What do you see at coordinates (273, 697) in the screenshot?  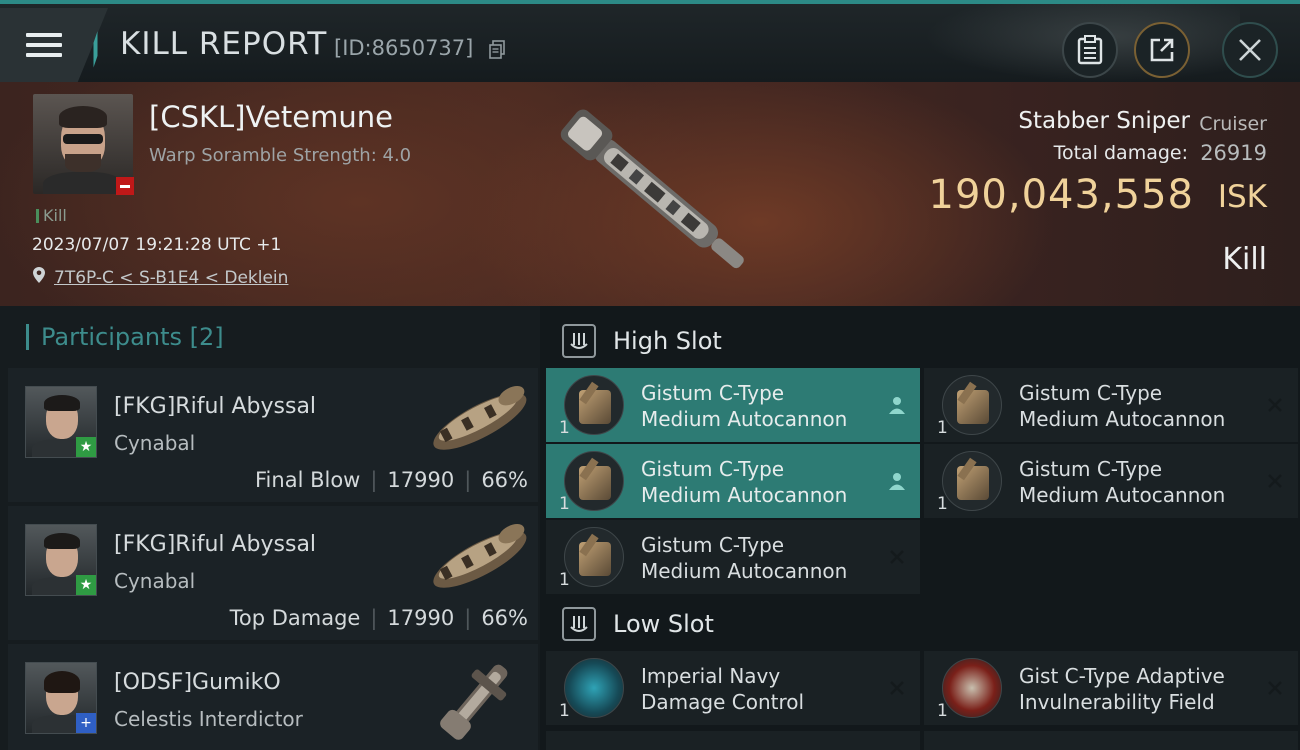 I see `participant-row: + [ODSF]GumikO Celestis Interdictor` at bounding box center [273, 697].